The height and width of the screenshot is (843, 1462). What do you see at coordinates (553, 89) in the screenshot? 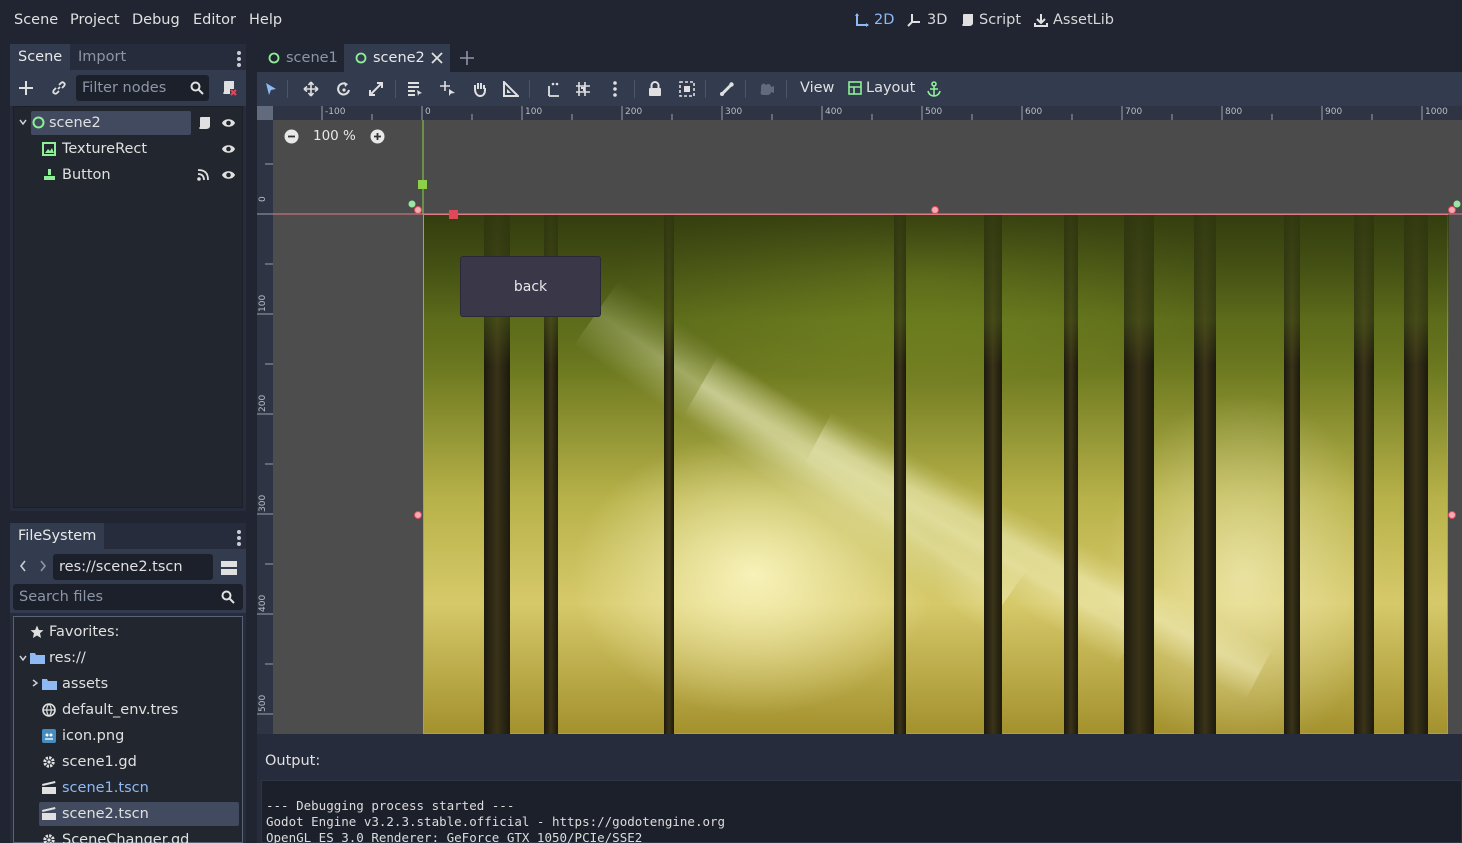
I see `smart-snap-button` at bounding box center [553, 89].